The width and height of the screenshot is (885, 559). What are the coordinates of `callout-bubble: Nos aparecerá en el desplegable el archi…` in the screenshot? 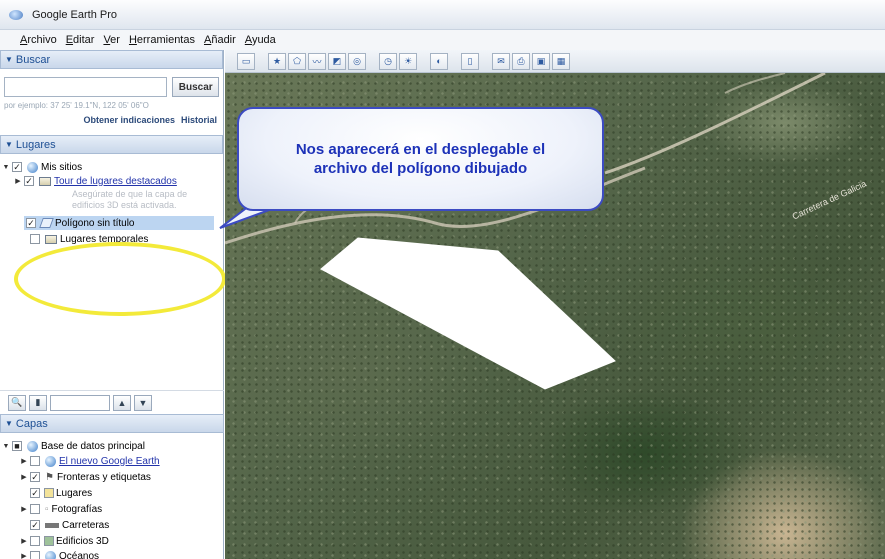 It's located at (420, 159).